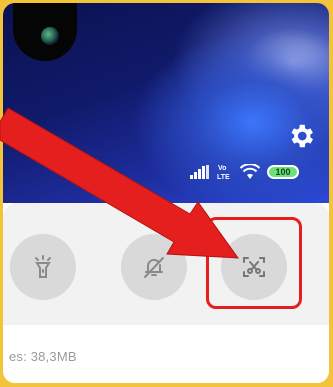  Describe the element at coordinates (199, 172) in the screenshot. I see `signal-icon` at that location.